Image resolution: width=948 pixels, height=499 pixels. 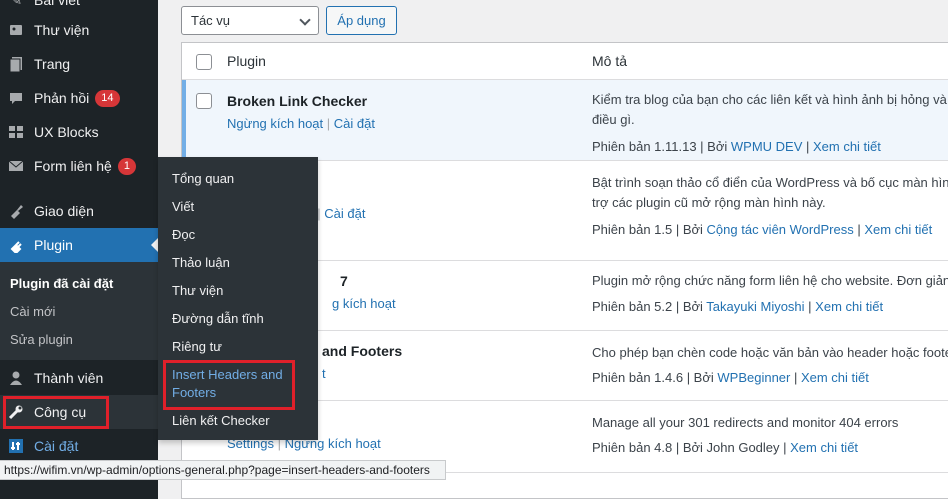 I want to click on sidebar-item-label: Trang, so click(x=52, y=64).